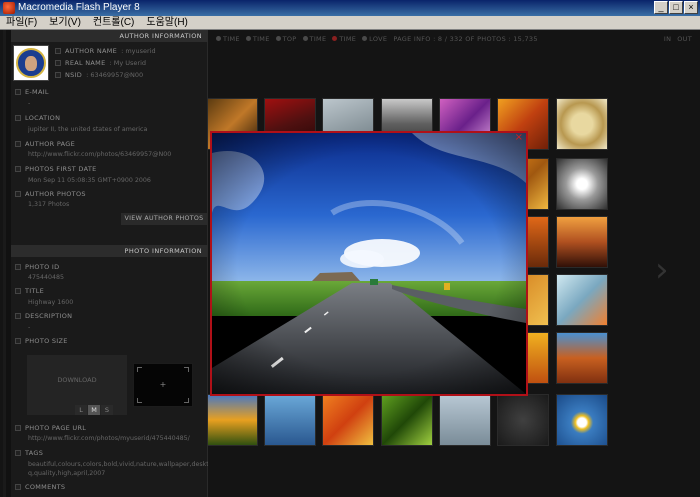 Image resolution: width=700 pixels, height=497 pixels. What do you see at coordinates (109, 36) in the screenshot?
I see `author-info-header: AUTHOR INFORMATION` at bounding box center [109, 36].